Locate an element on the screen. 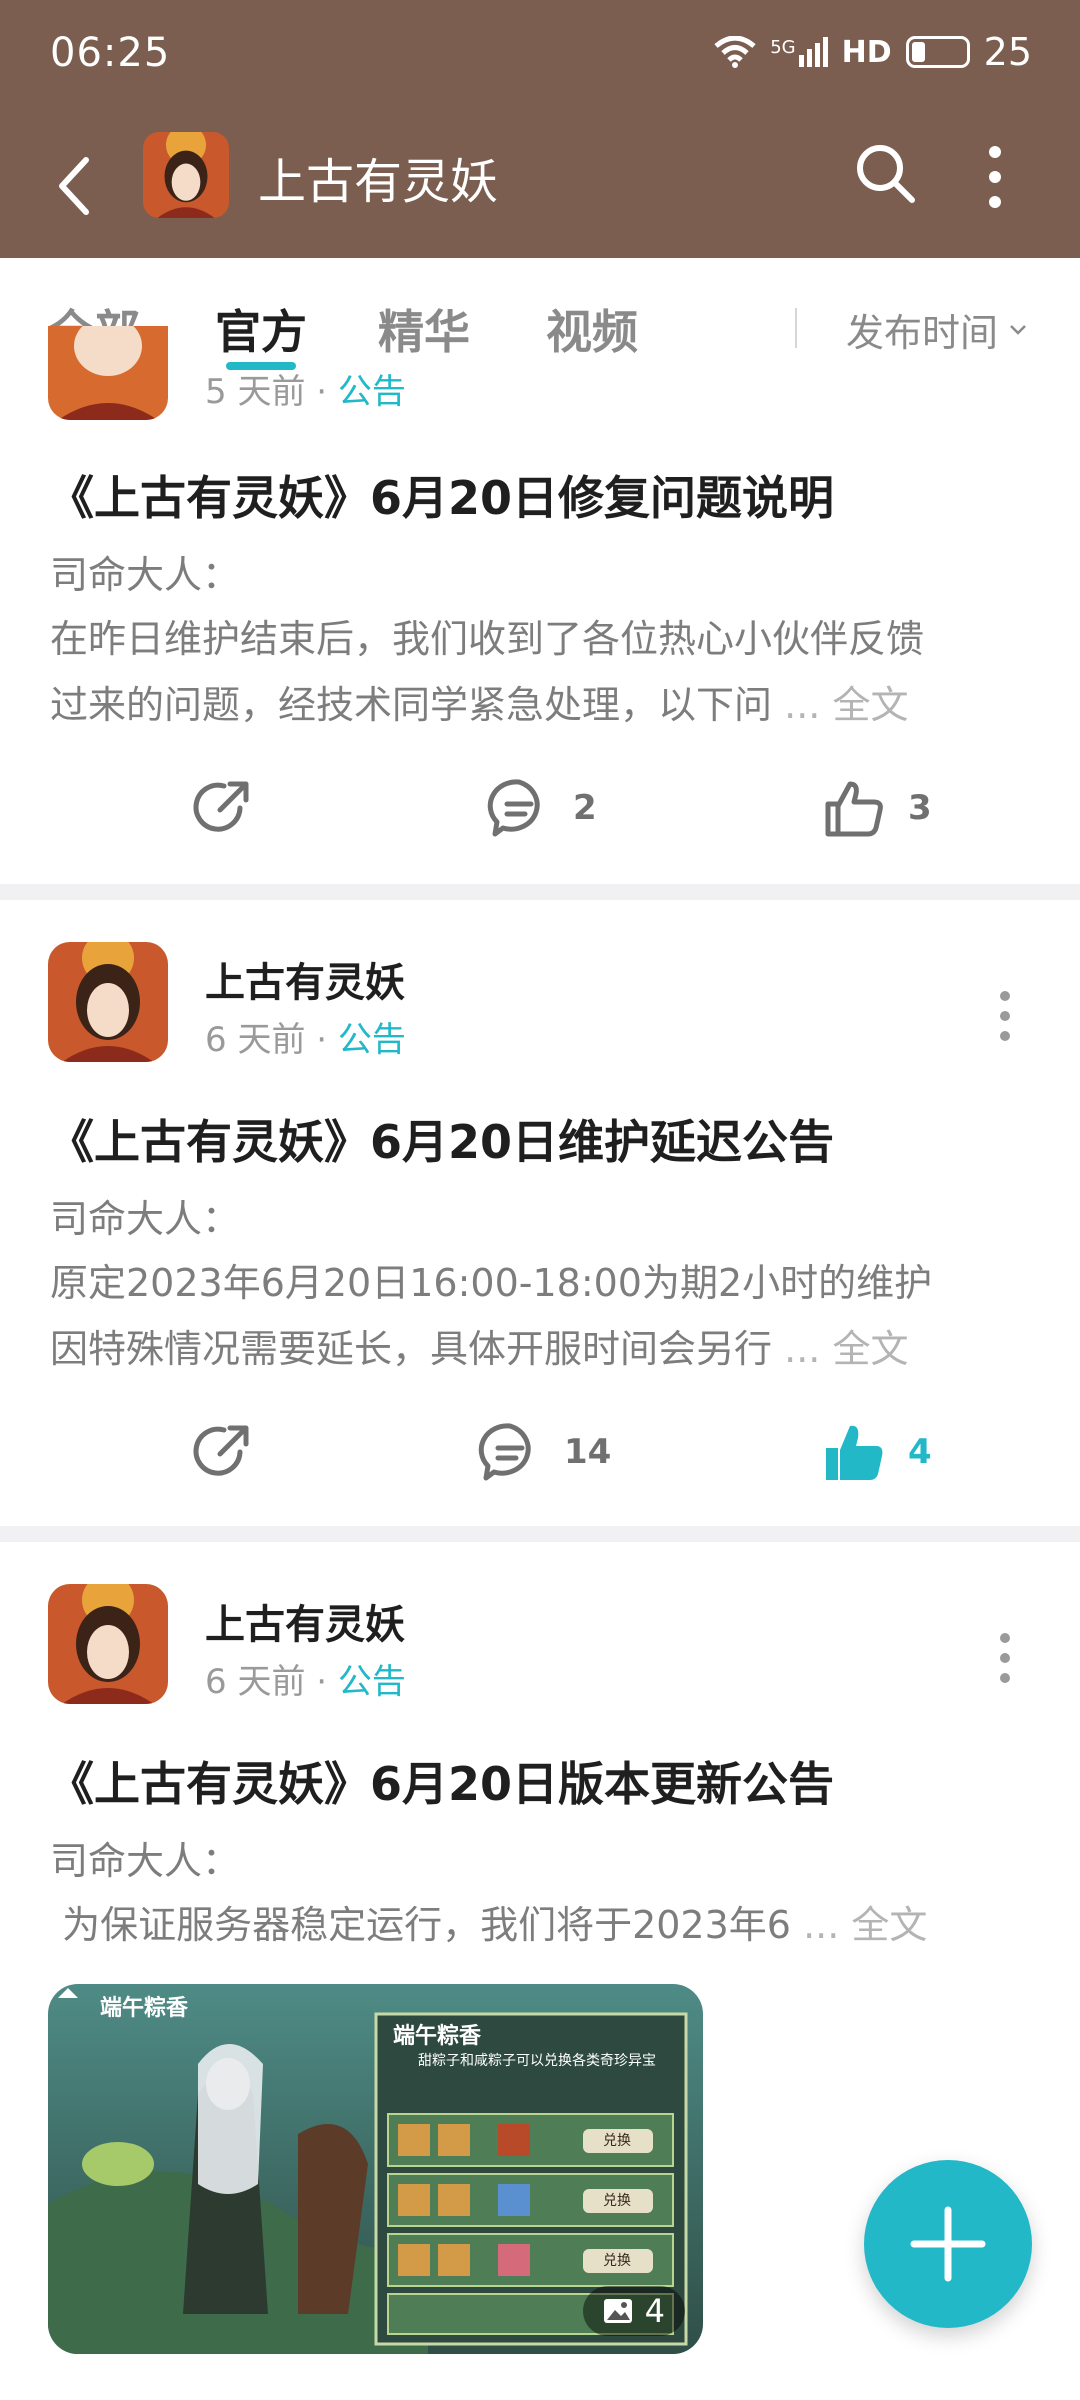 The image size is (1080, 2400). battery-level: 25 is located at coordinates (1007, 52).